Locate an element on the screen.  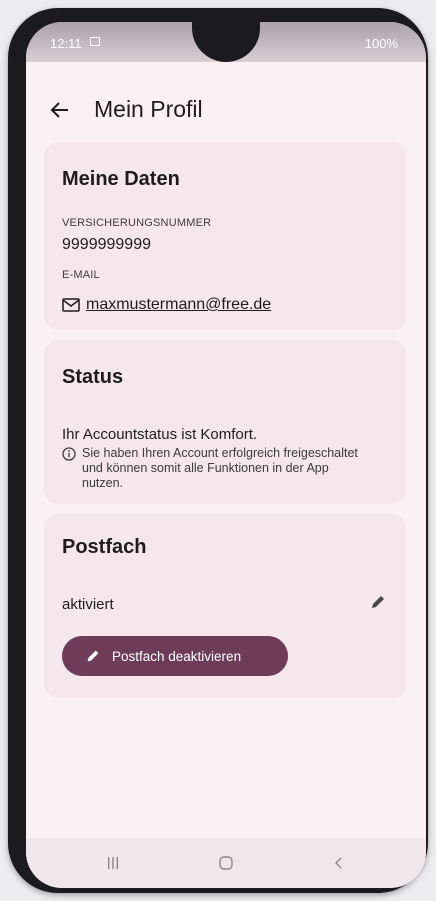
home-button is located at coordinates (226, 863).